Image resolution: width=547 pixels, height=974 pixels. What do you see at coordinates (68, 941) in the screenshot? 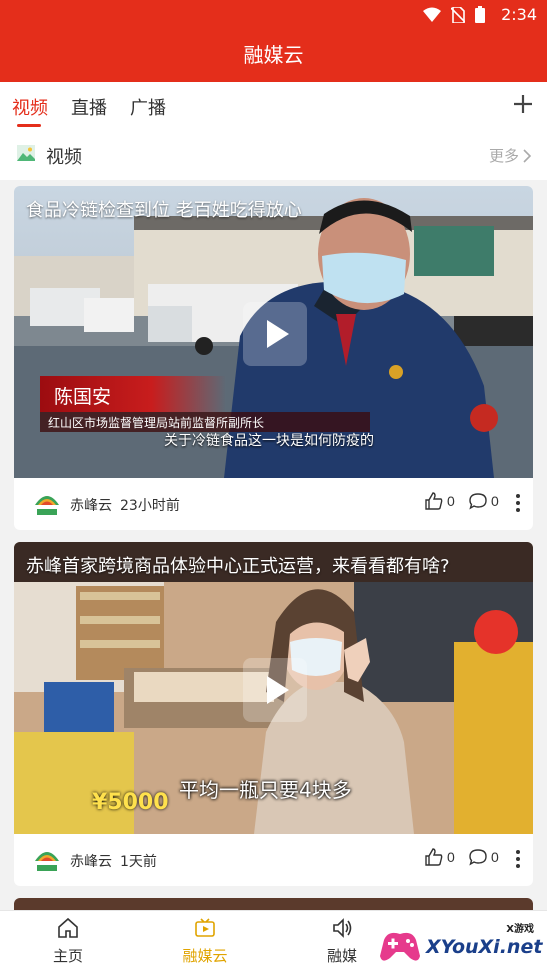
I see `nav-item-home: 主页` at bounding box center [68, 941].